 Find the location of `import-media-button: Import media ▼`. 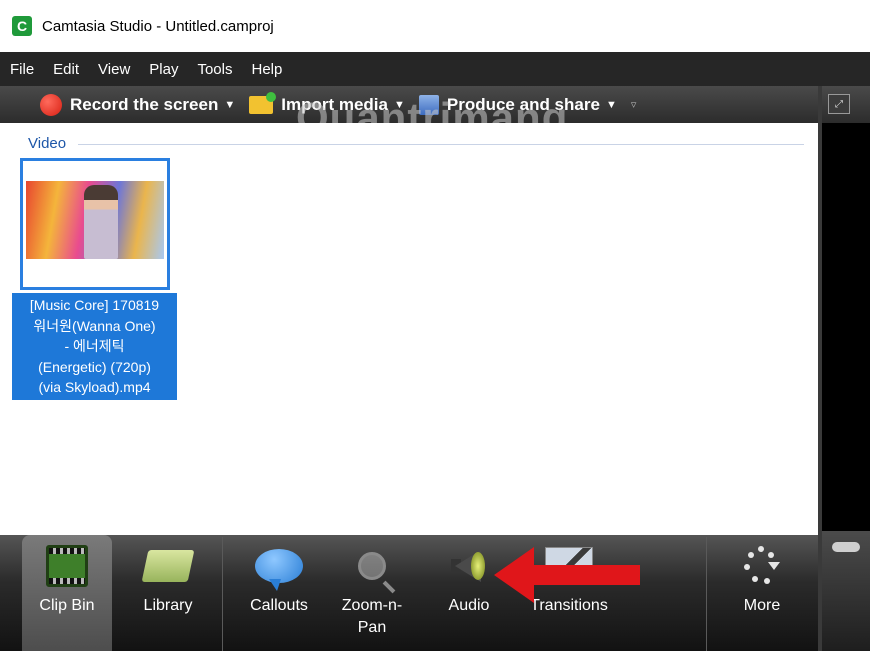

import-media-button: Import media ▼ is located at coordinates (327, 103).